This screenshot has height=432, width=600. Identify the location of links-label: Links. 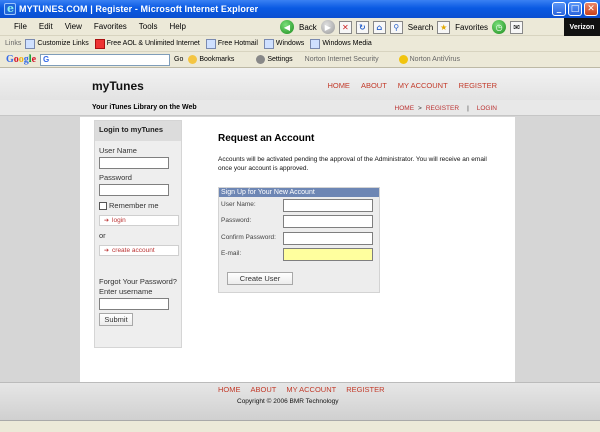
(13, 43).